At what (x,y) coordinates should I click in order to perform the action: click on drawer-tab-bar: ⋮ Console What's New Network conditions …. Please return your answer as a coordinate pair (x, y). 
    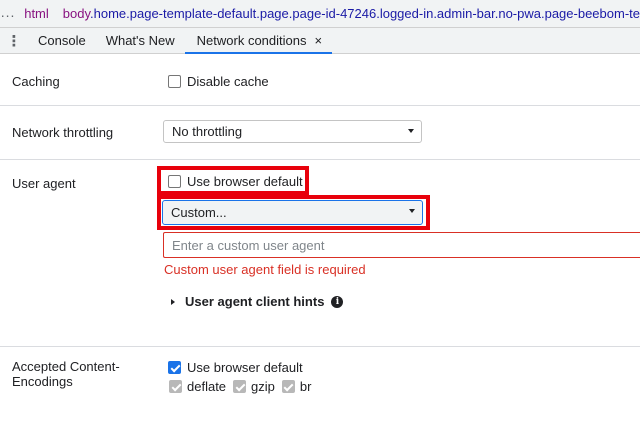
    Looking at the image, I should click on (320, 41).